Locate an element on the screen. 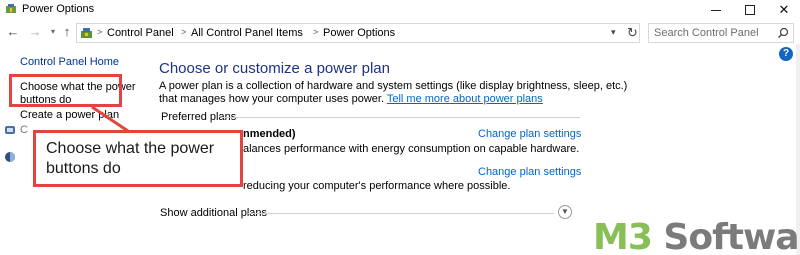 The height and width of the screenshot is (255, 800). plan-1-change-settings-link: Change plan settings is located at coordinates (529, 134).